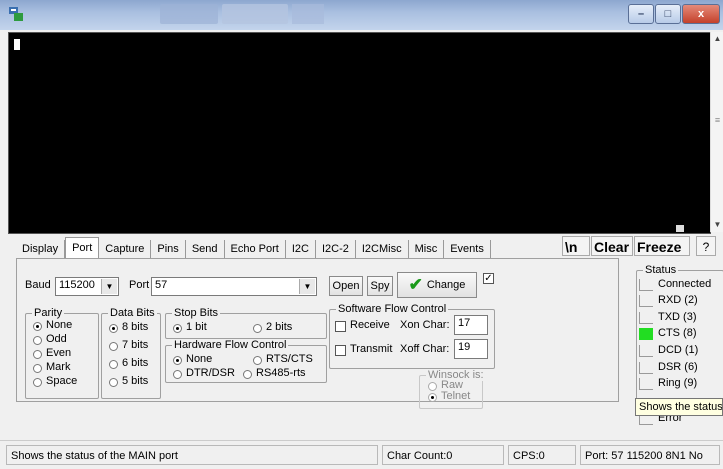 This screenshot has height=469, width=723. What do you see at coordinates (59, 325) in the screenshot?
I see `parity-option: None` at bounding box center [59, 325].